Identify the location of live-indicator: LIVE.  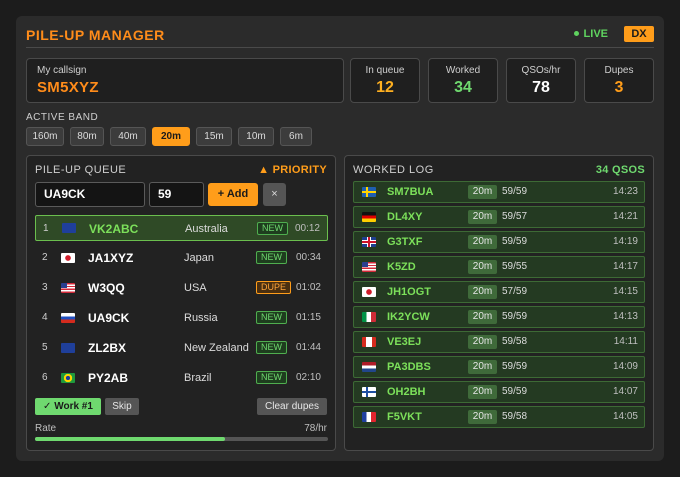
(590, 34).